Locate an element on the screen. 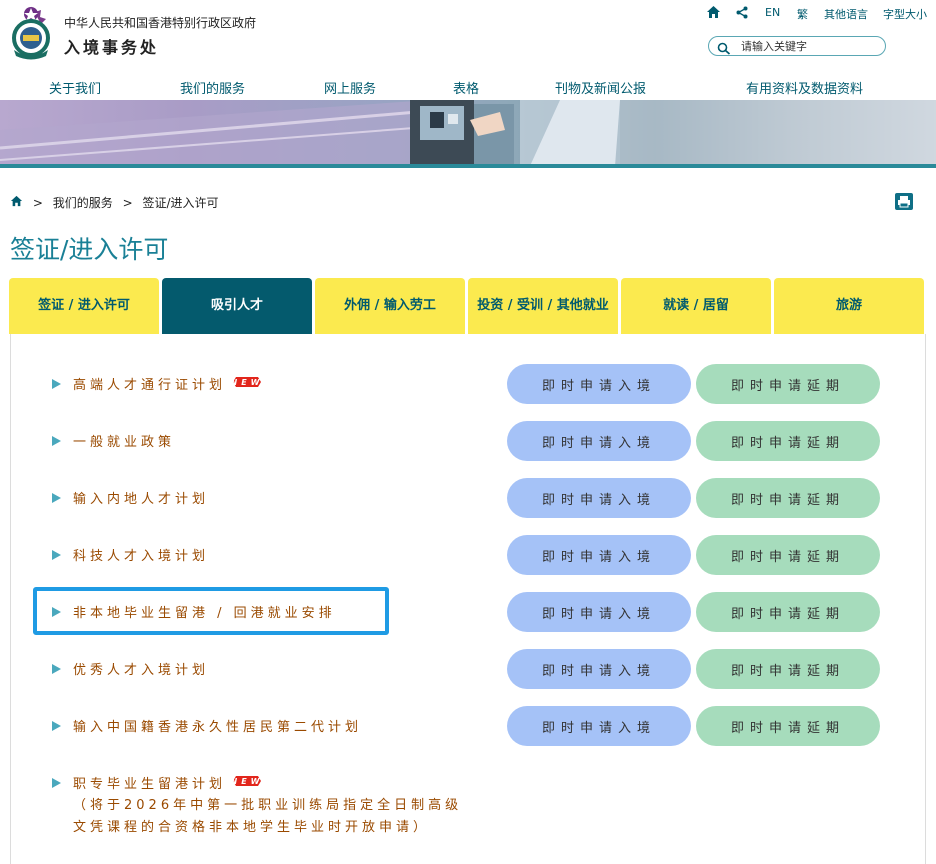 The height and width of the screenshot is (864, 936). search-input is located at coordinates (811, 46).